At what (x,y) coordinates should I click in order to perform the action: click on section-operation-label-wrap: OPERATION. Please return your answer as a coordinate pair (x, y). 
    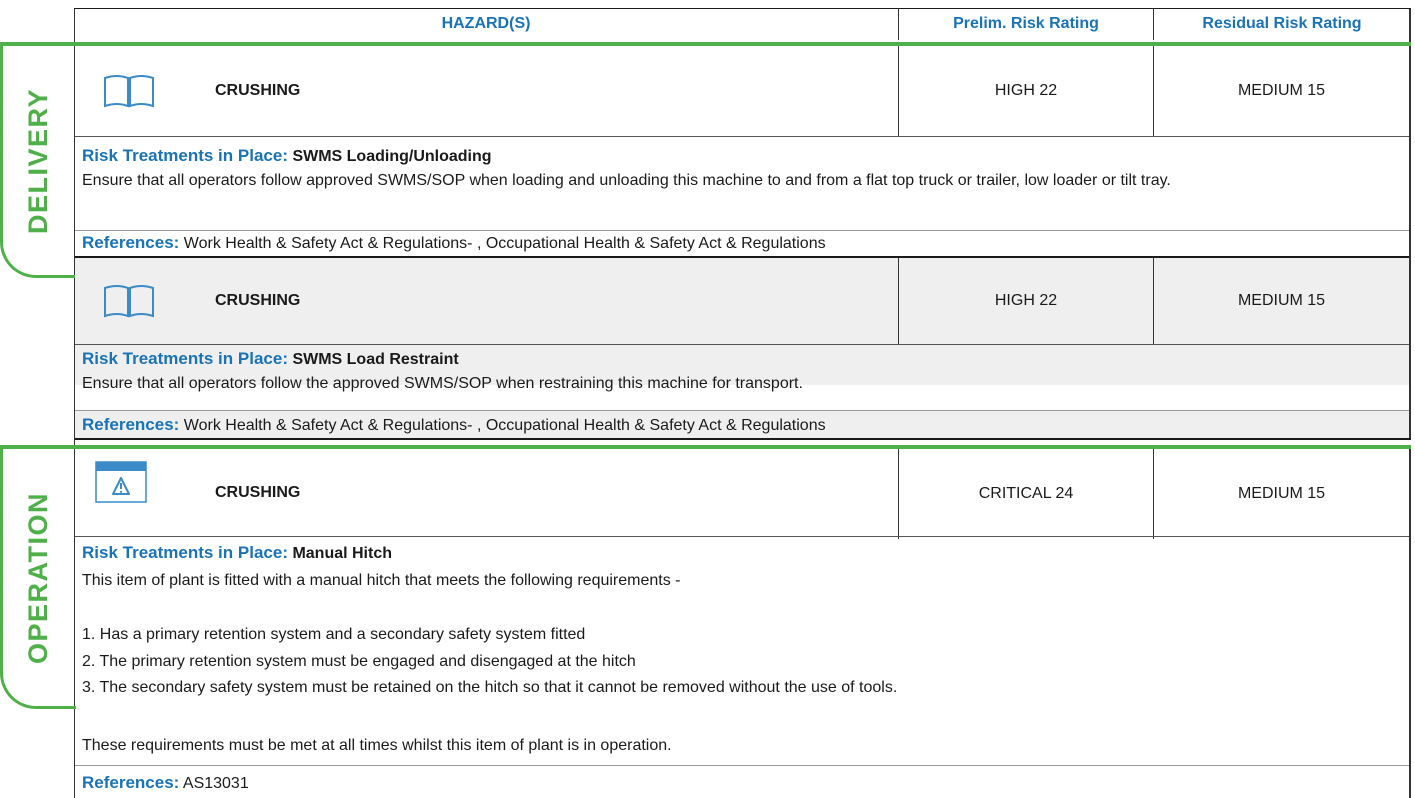
    Looking at the image, I should click on (38, 578).